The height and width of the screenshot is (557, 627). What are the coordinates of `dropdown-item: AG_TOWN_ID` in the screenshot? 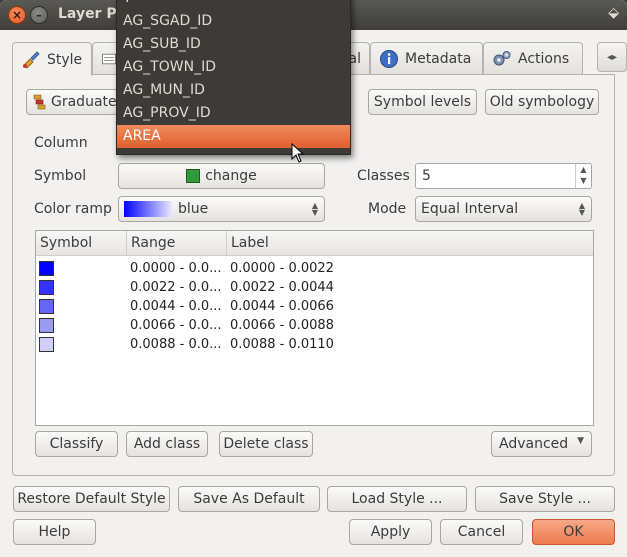 It's located at (233, 67).